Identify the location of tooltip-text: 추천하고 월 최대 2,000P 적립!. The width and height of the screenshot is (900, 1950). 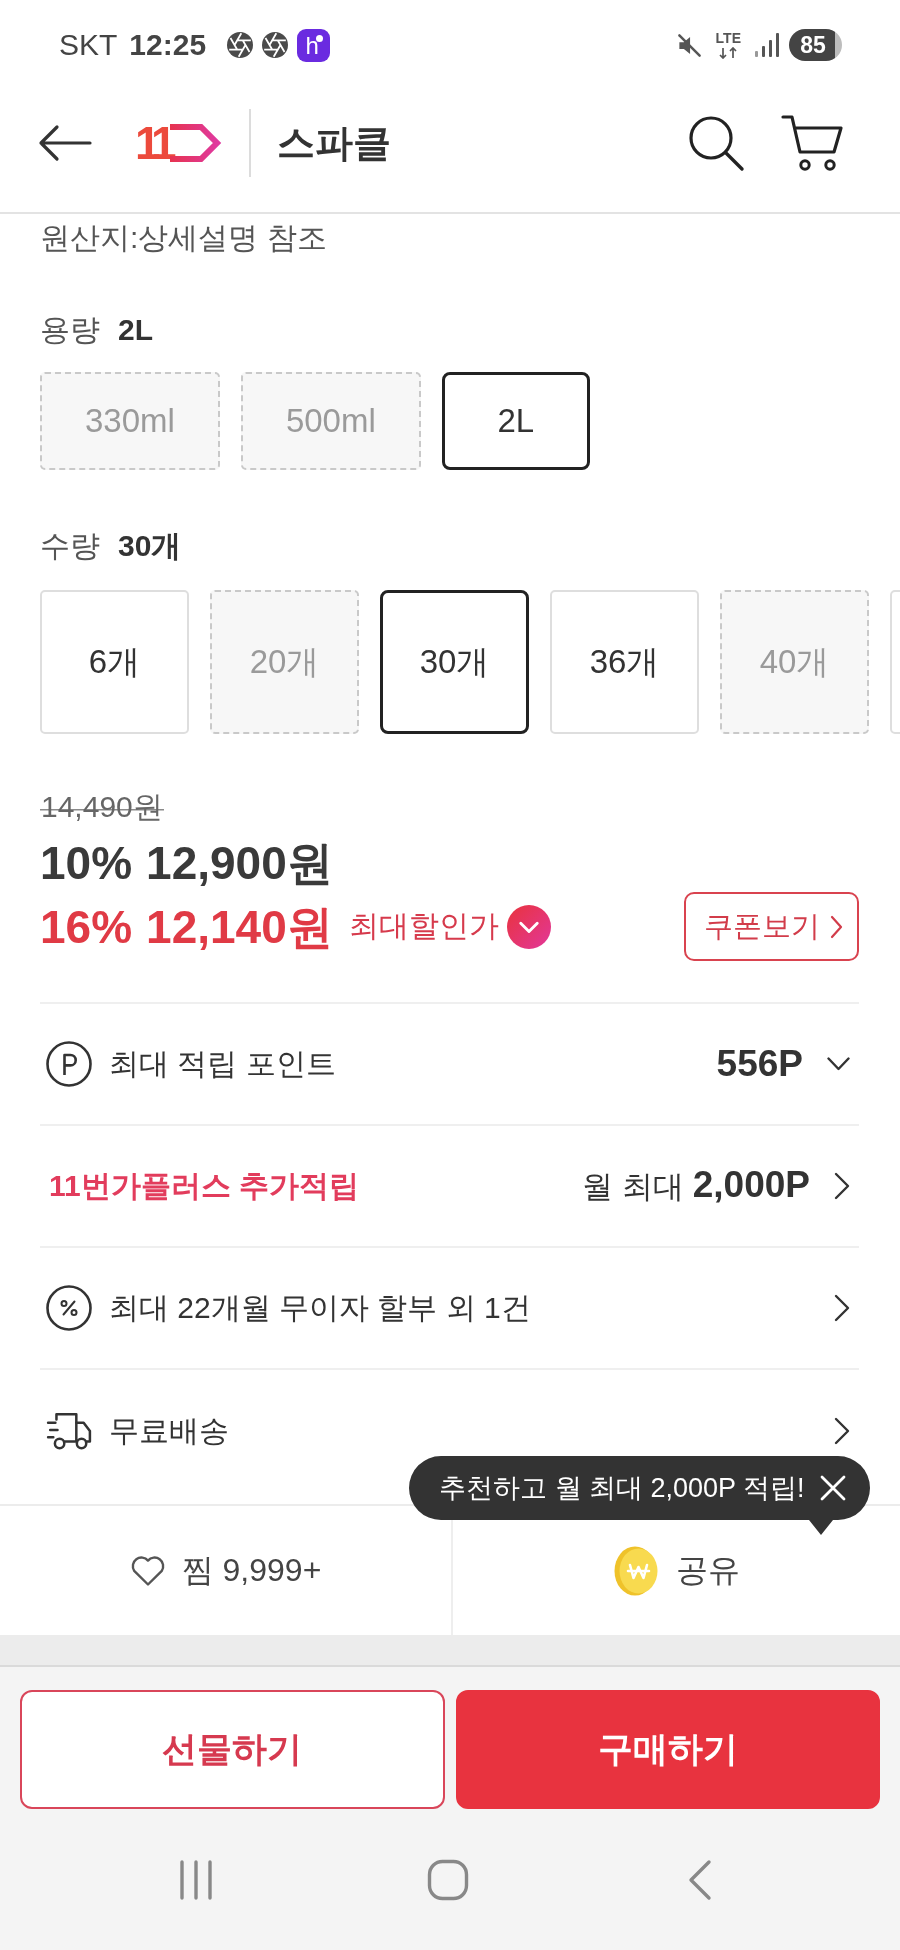
(622, 1488).